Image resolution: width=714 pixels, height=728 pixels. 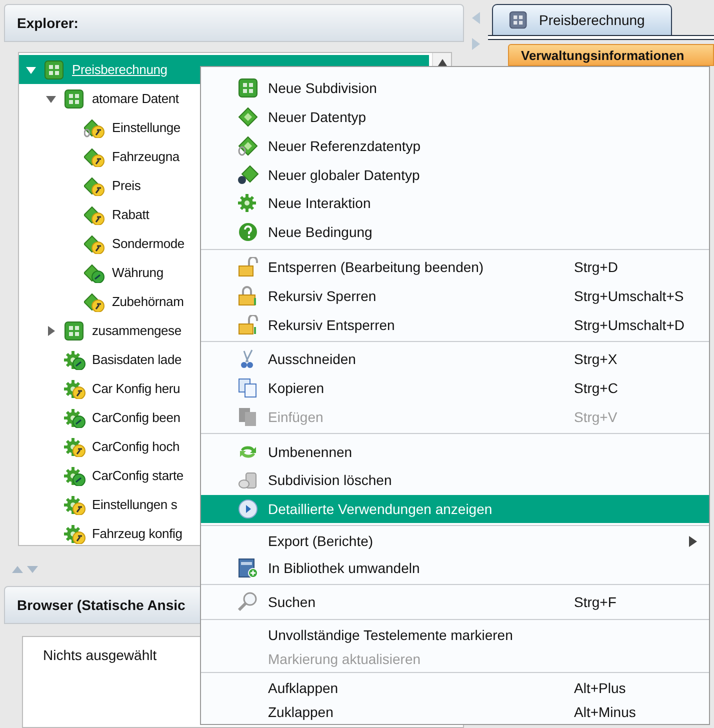 I want to click on shortcut-text: Strg+X, so click(x=596, y=359).